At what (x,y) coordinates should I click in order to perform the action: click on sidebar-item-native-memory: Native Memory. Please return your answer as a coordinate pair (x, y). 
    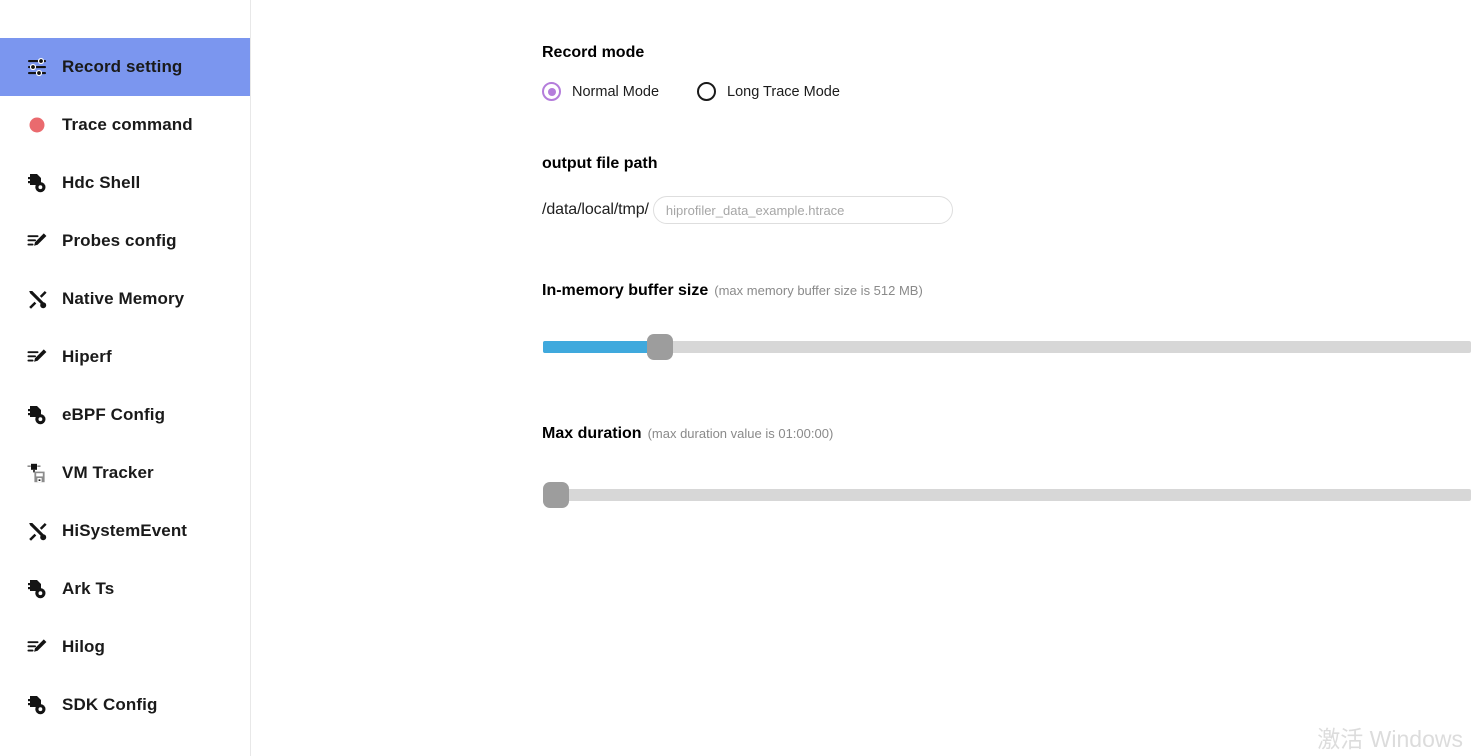
    Looking at the image, I should click on (125, 299).